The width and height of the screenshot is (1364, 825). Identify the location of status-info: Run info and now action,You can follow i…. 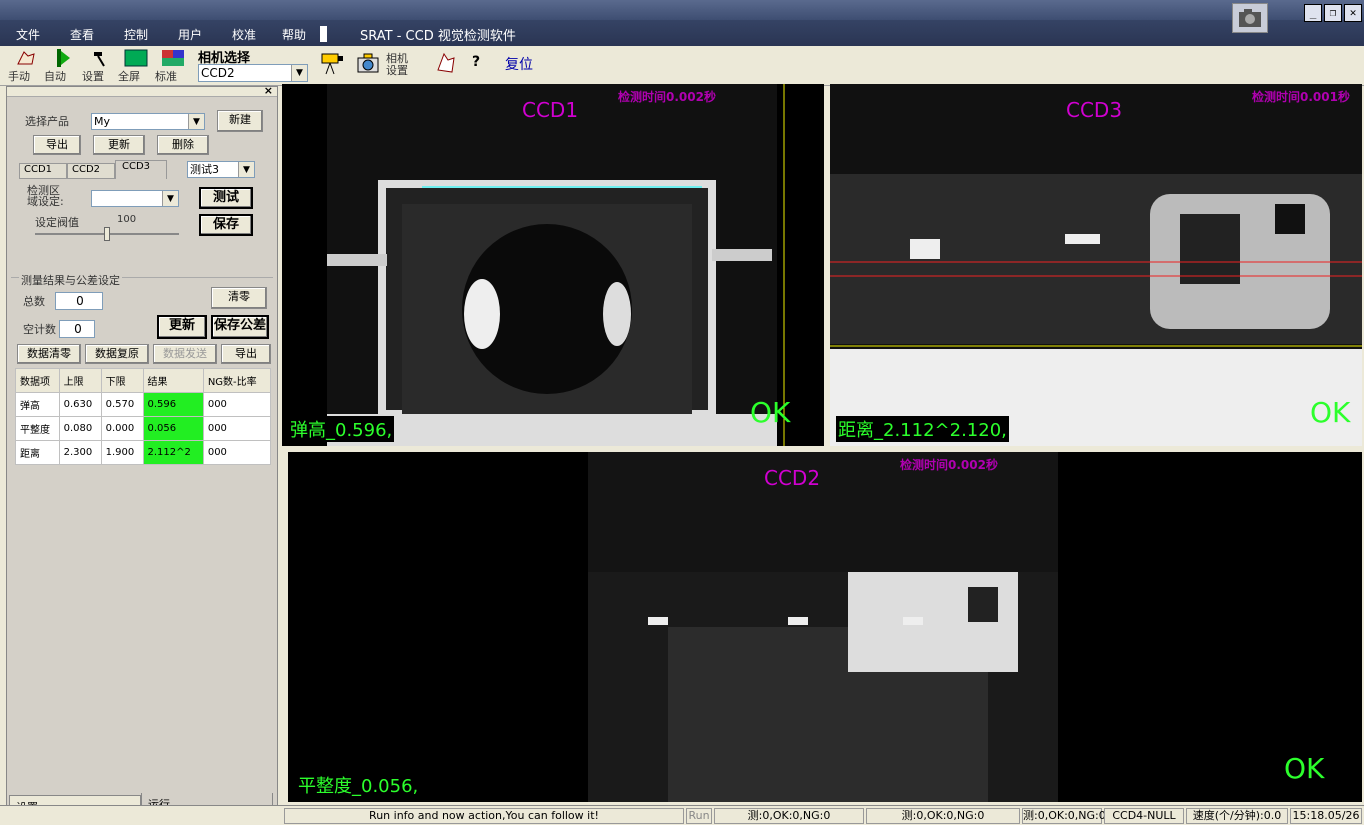
(484, 816).